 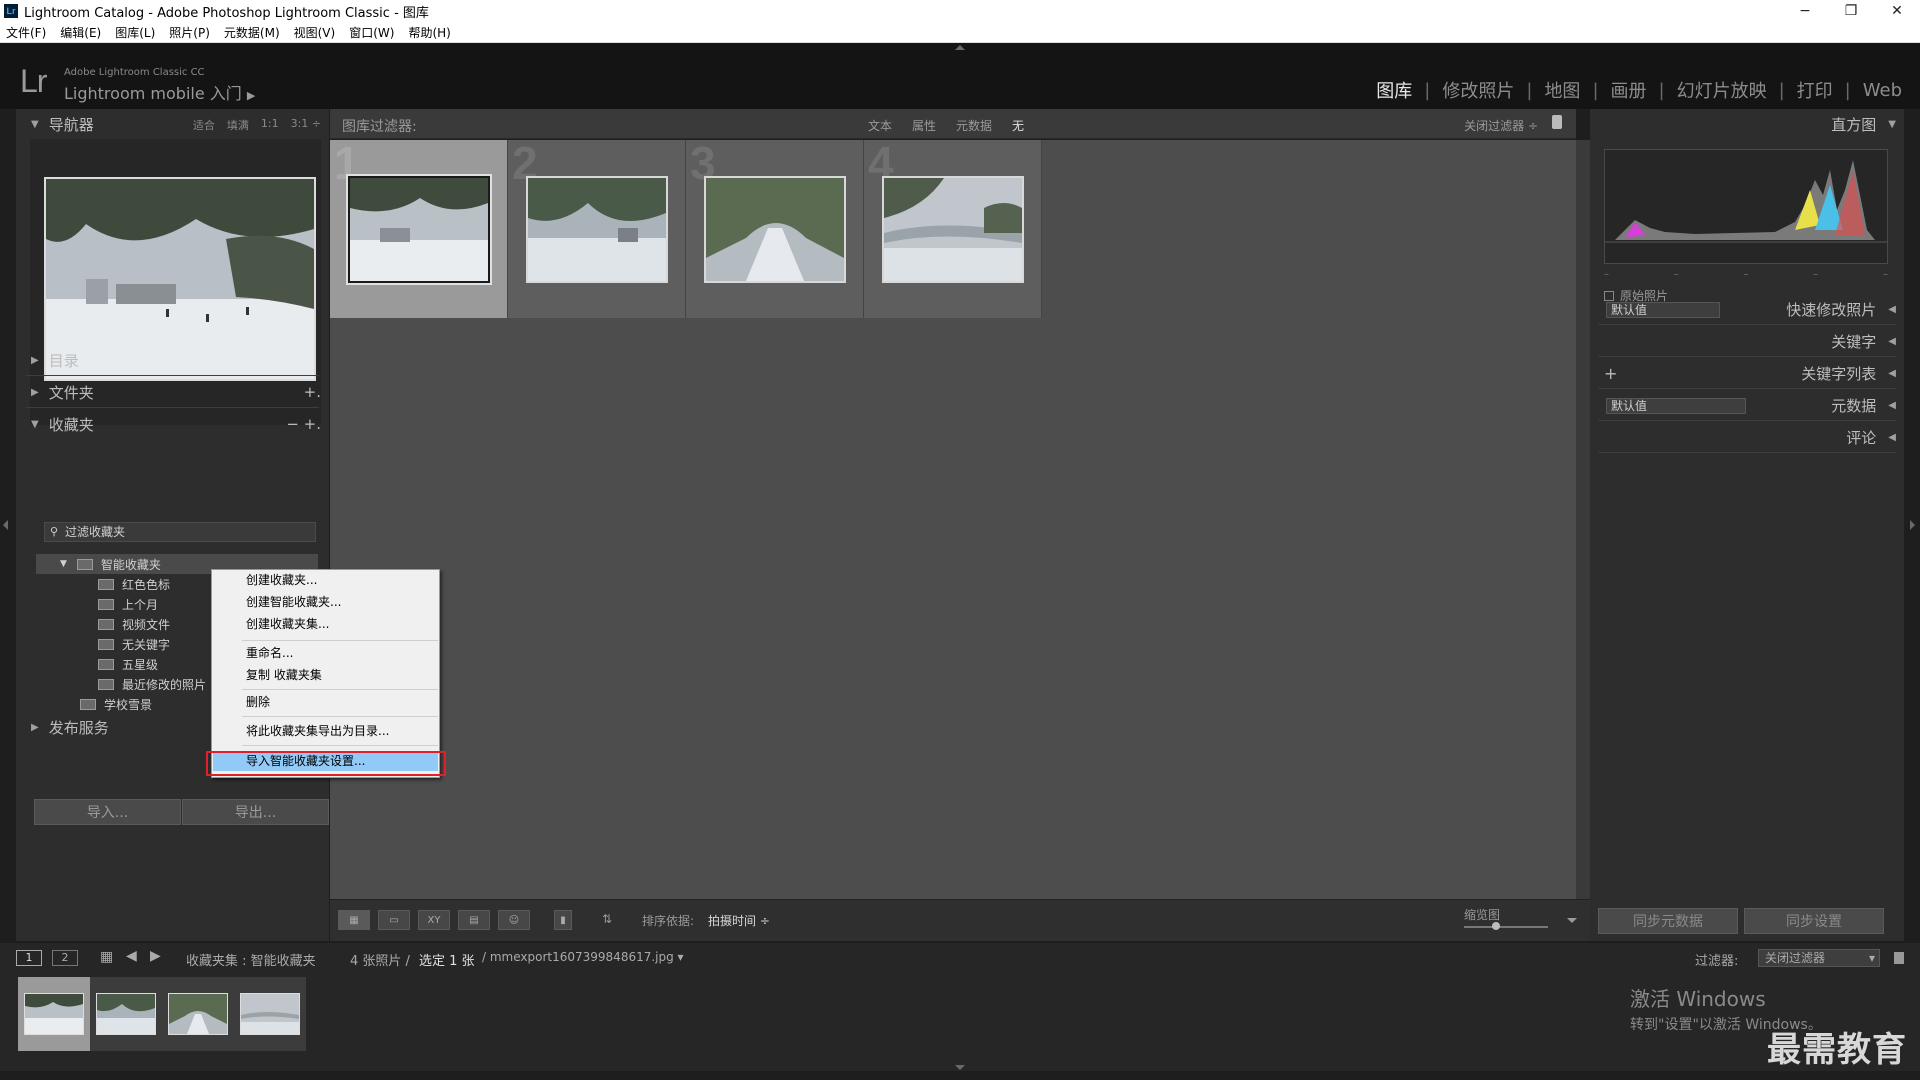 What do you see at coordinates (340, 716) in the screenshot?
I see `menu-divider` at bounding box center [340, 716].